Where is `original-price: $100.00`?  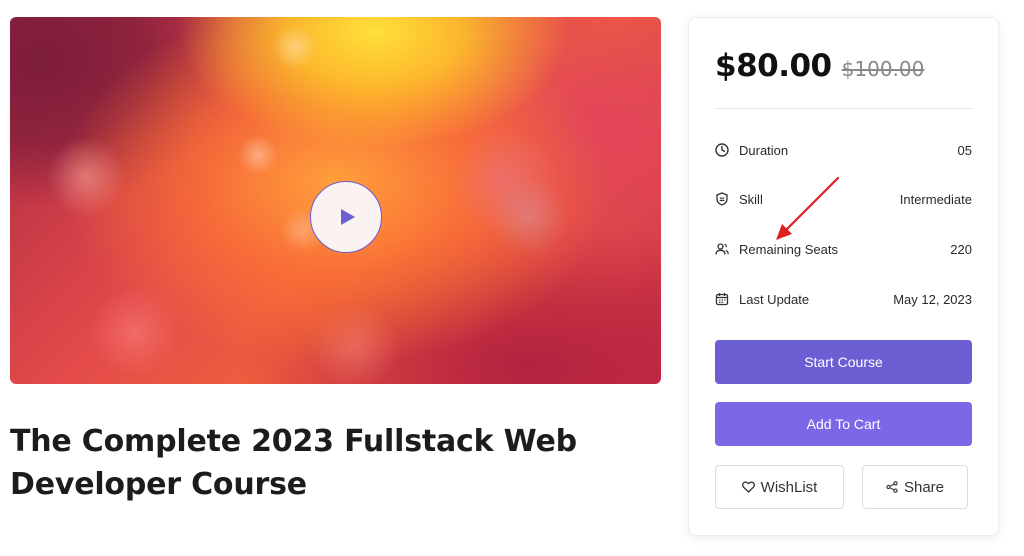
original-price: $100.00 is located at coordinates (883, 69).